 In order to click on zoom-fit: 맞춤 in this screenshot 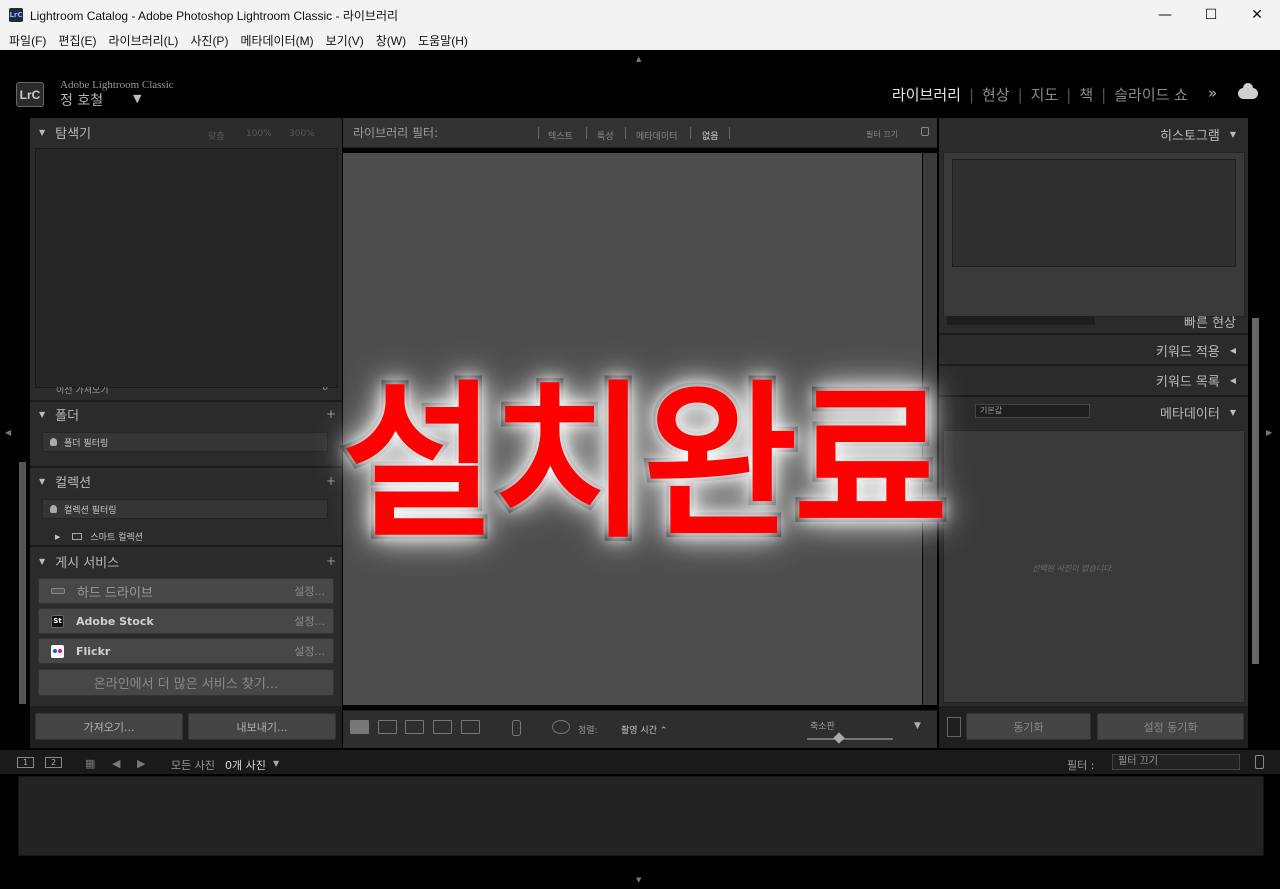, I will do `click(216, 135)`.